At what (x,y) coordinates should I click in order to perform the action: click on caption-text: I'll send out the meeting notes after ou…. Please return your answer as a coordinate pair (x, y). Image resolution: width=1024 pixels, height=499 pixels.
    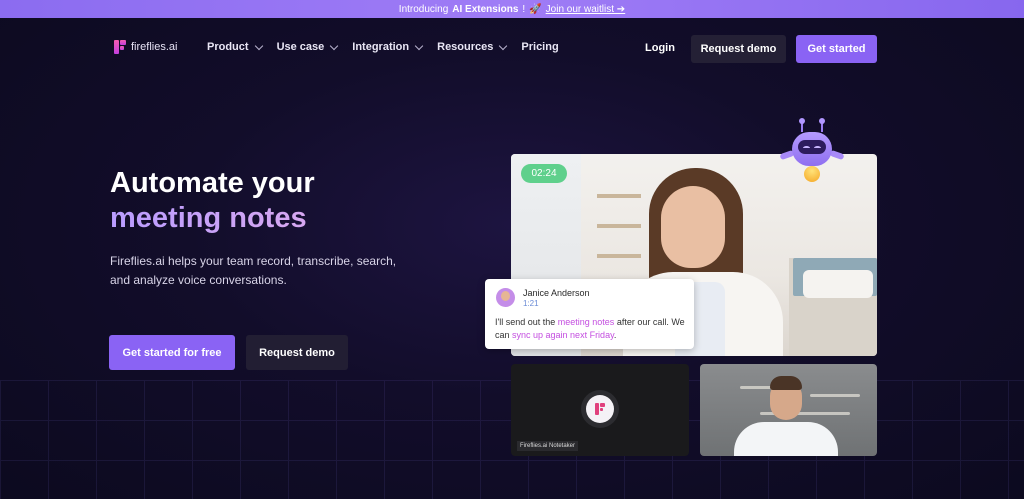
    Looking at the image, I should click on (590, 328).